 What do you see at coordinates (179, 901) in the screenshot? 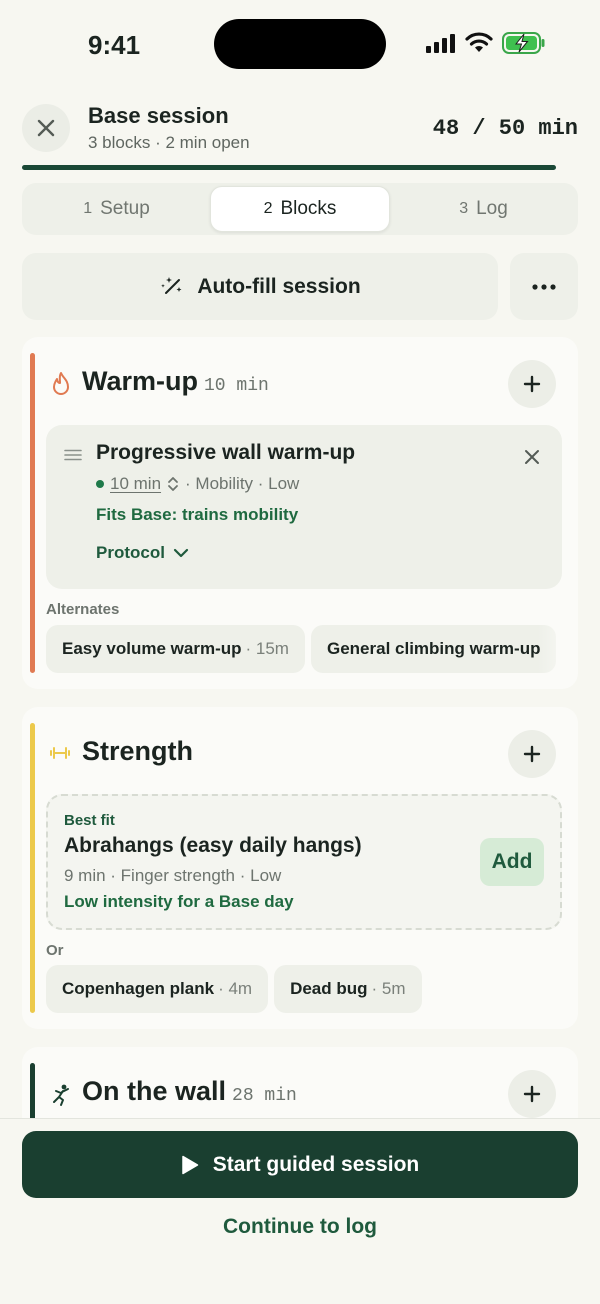
I see `best-fit-note: Low intensity for a Base day` at bounding box center [179, 901].